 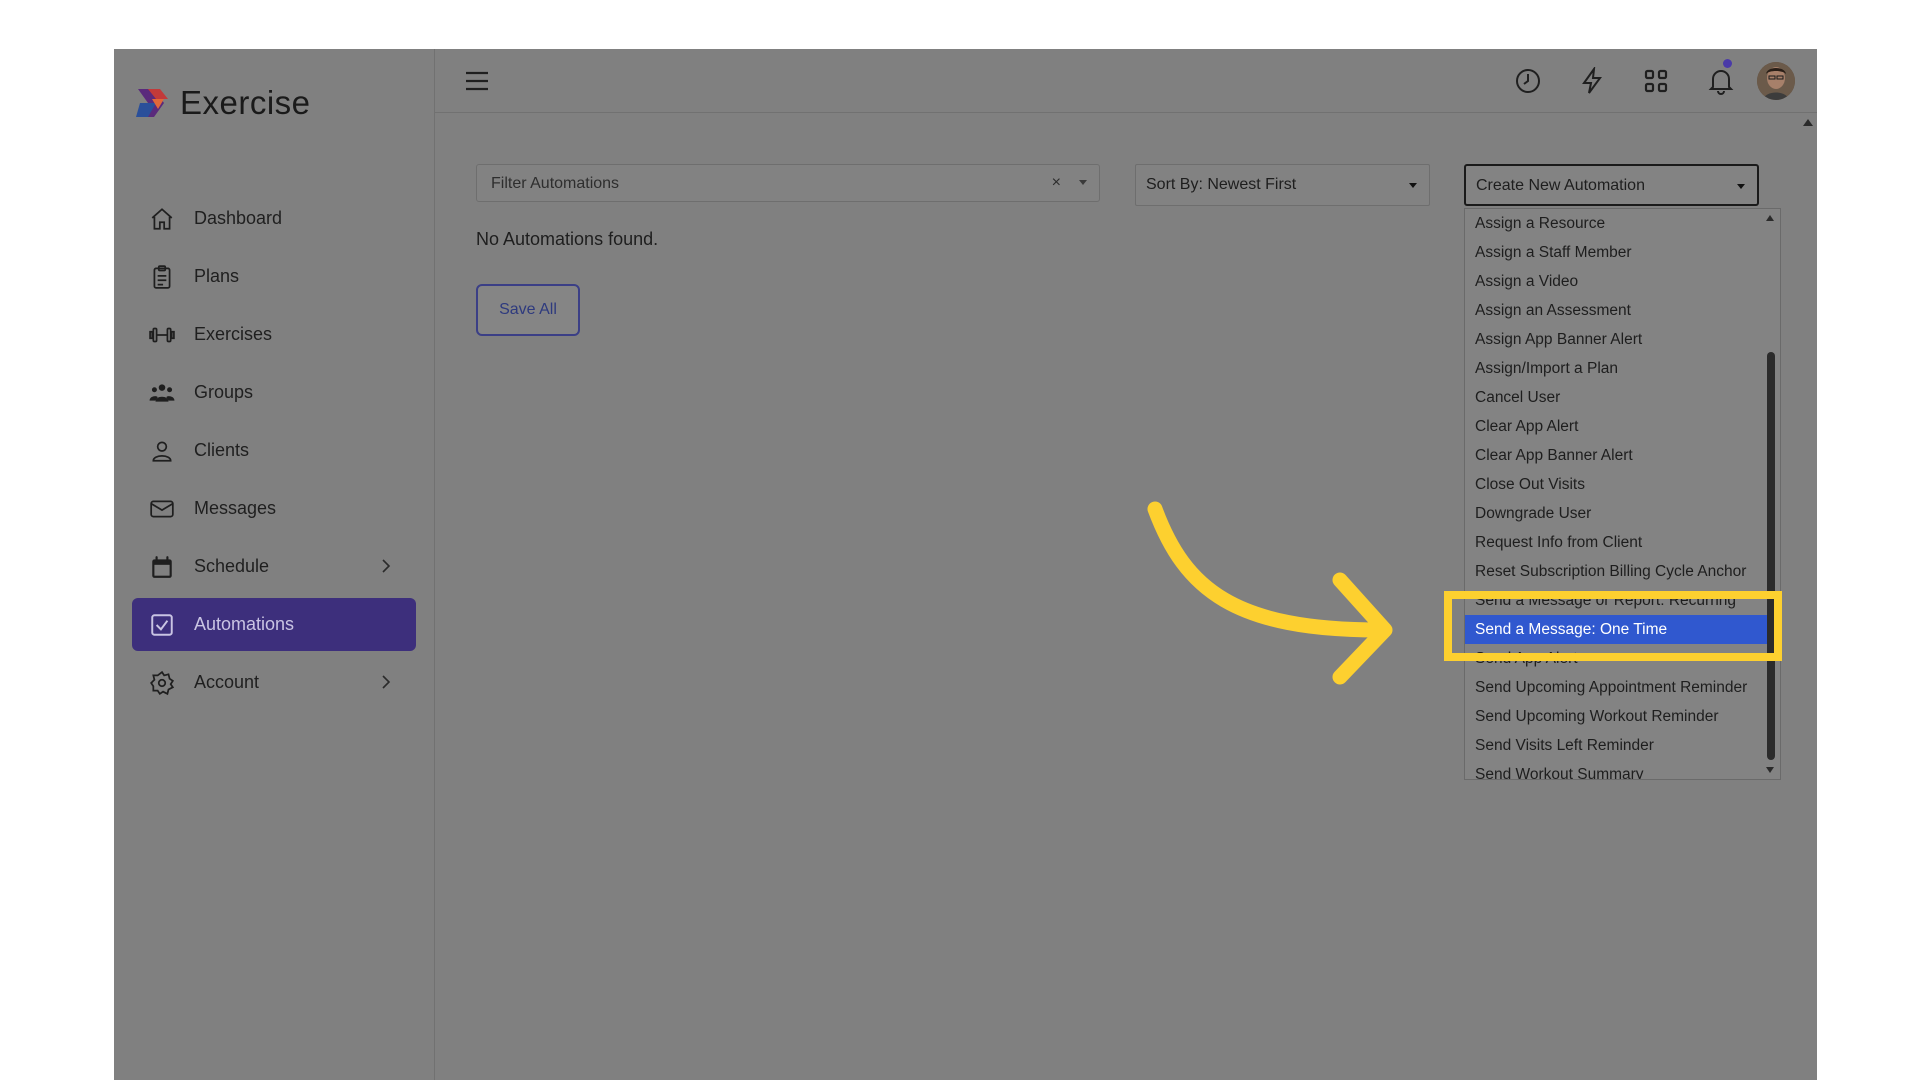 I want to click on avatar, so click(x=1776, y=81).